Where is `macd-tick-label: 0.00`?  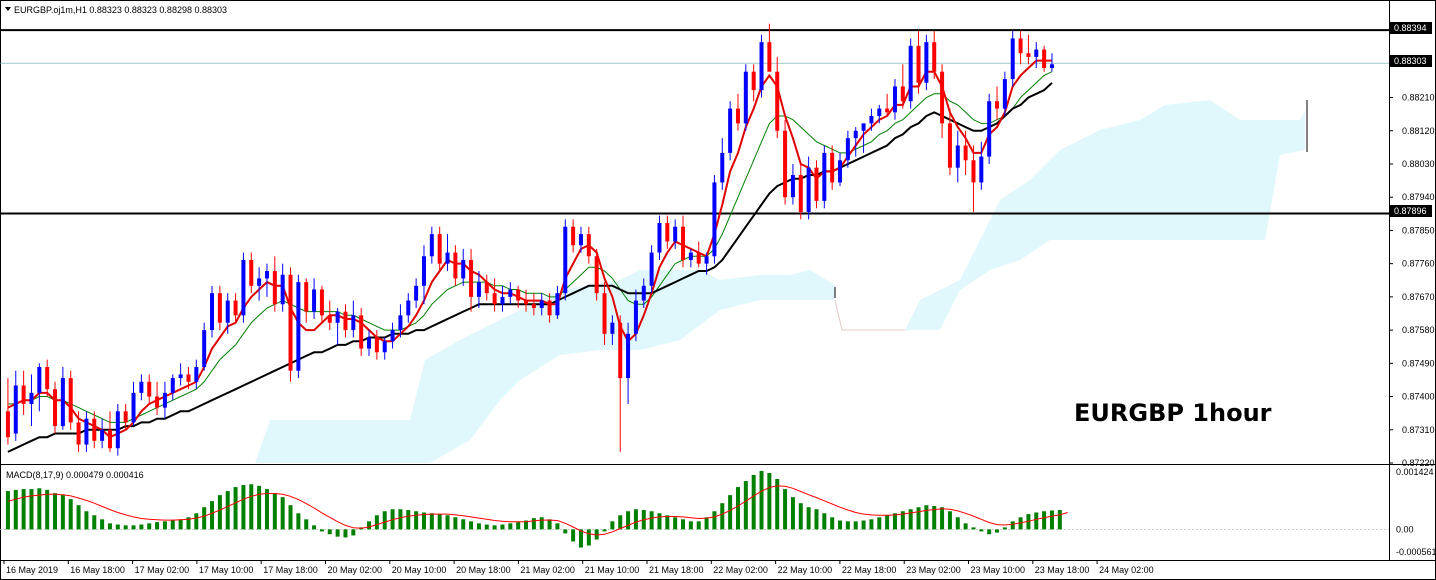 macd-tick-label: 0.00 is located at coordinates (1405, 529).